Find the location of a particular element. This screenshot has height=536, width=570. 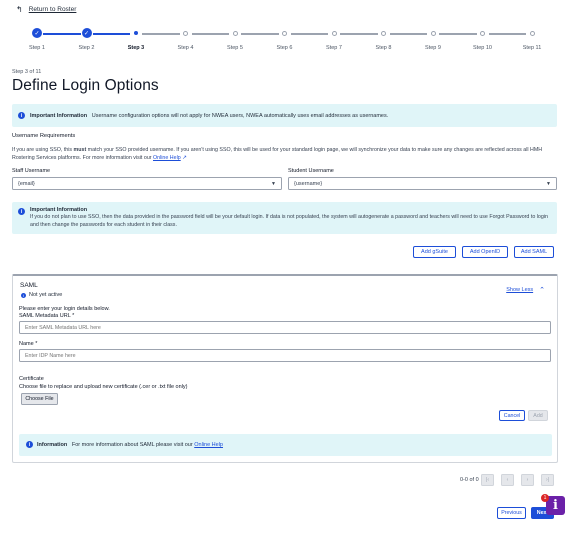

add-openid-button: Add OpenID is located at coordinates (485, 252).